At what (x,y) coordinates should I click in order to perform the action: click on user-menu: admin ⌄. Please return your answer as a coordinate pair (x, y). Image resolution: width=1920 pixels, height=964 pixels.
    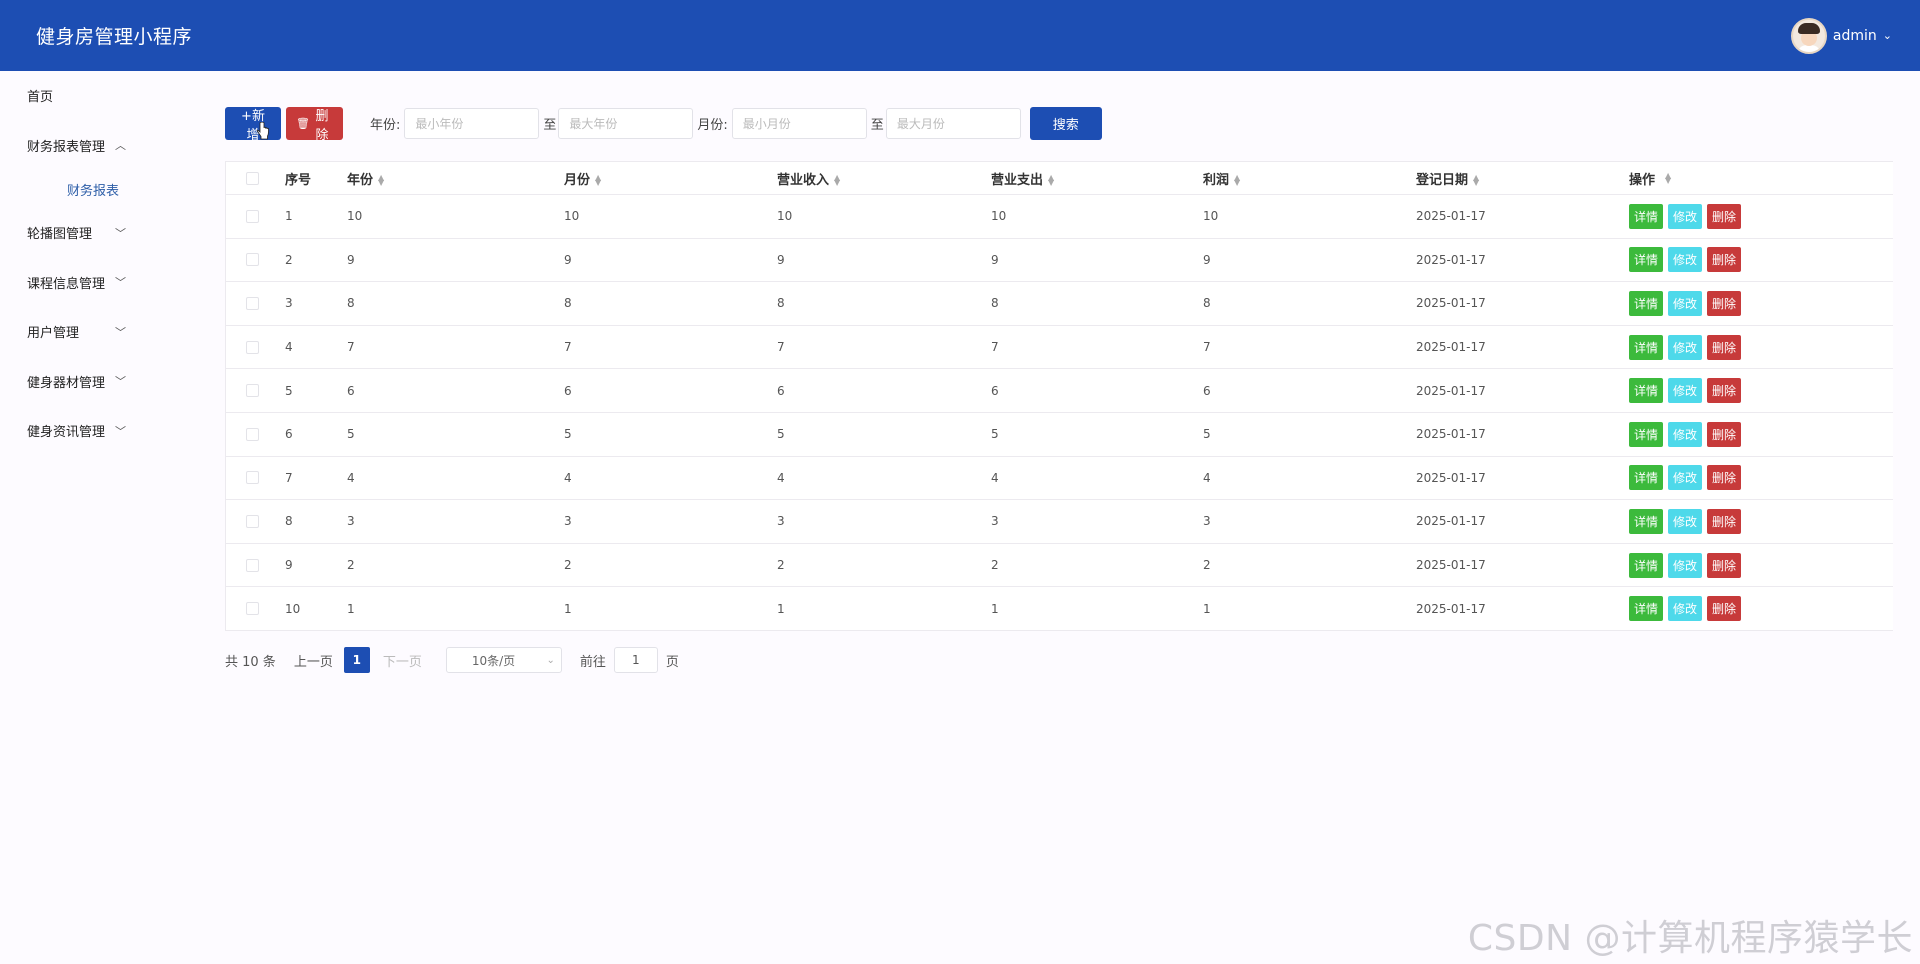
    Looking at the image, I should click on (1841, 35).